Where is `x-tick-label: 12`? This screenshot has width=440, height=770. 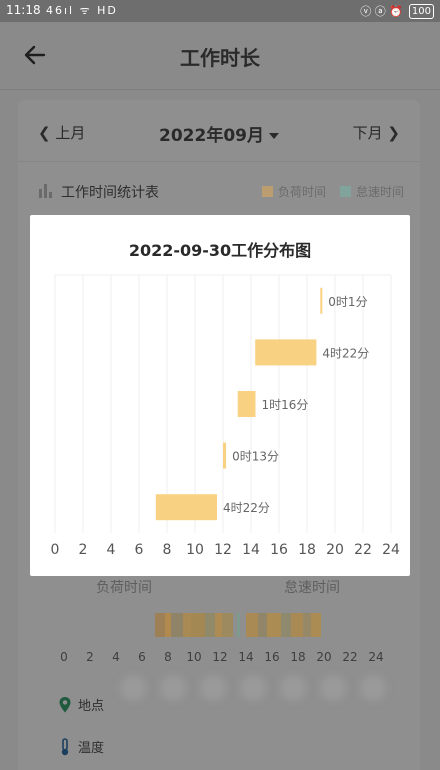
x-tick-label: 12 is located at coordinates (223, 550).